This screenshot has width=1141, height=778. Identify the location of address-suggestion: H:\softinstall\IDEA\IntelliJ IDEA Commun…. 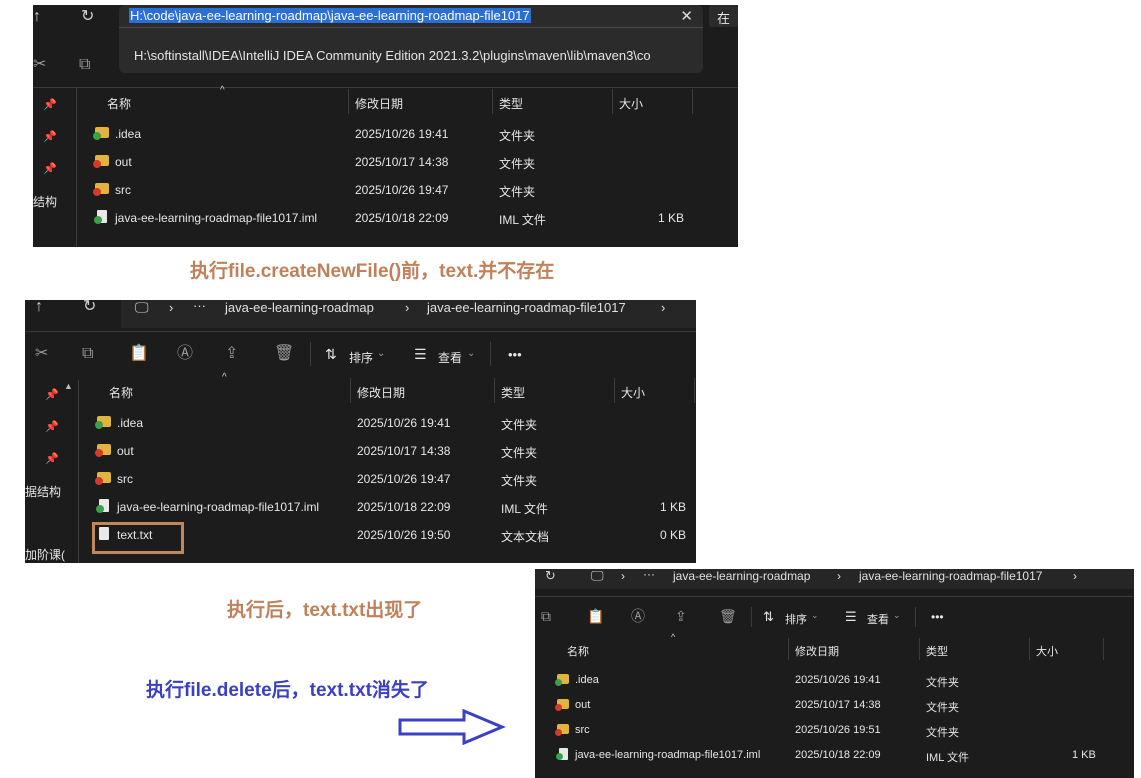
(392, 55).